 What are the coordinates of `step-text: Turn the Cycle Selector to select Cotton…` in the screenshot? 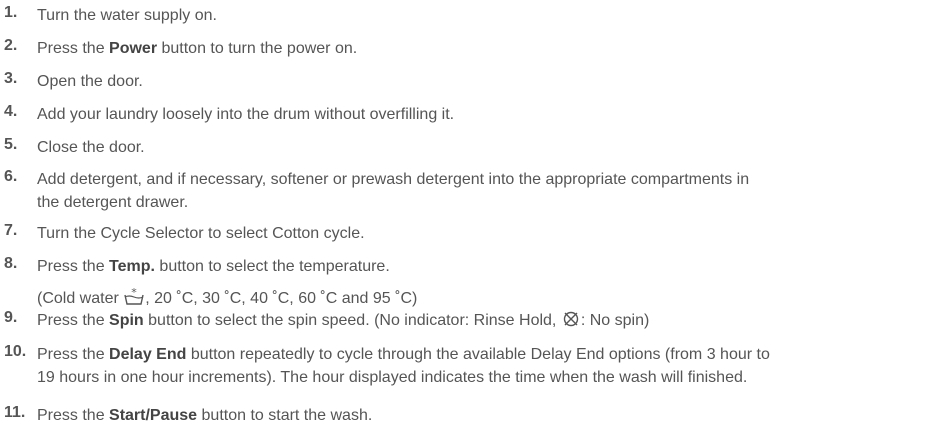 It's located at (201, 233).